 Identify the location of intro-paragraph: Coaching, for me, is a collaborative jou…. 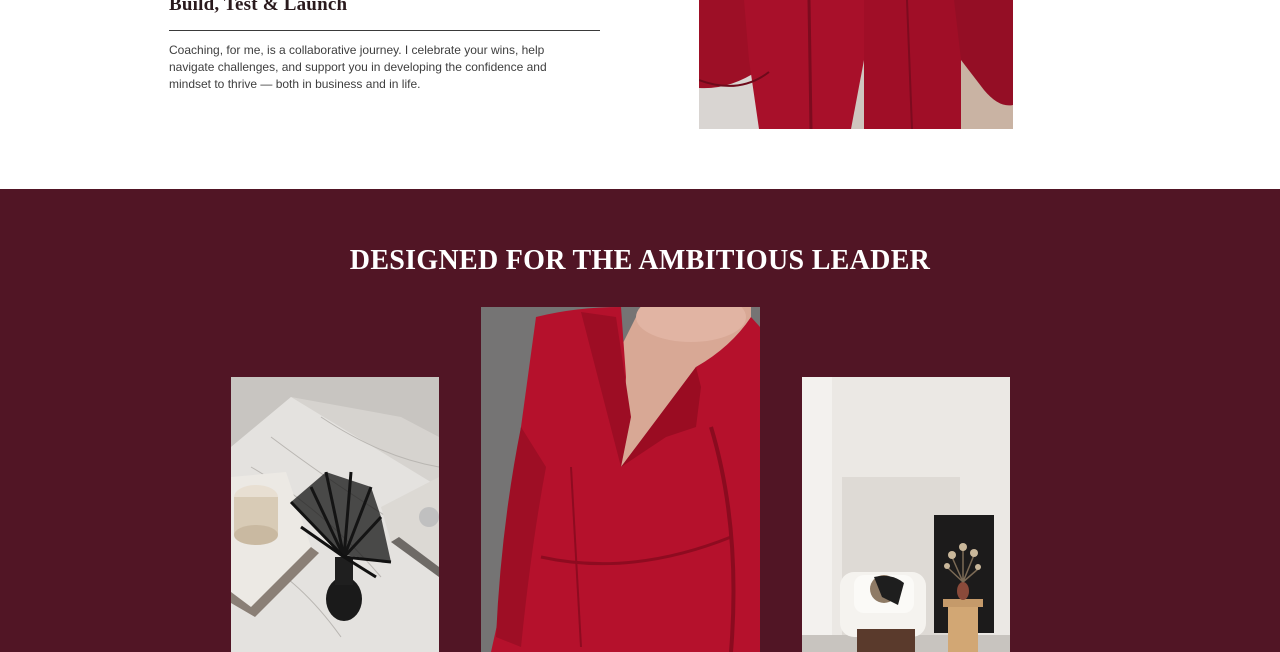
(358, 67).